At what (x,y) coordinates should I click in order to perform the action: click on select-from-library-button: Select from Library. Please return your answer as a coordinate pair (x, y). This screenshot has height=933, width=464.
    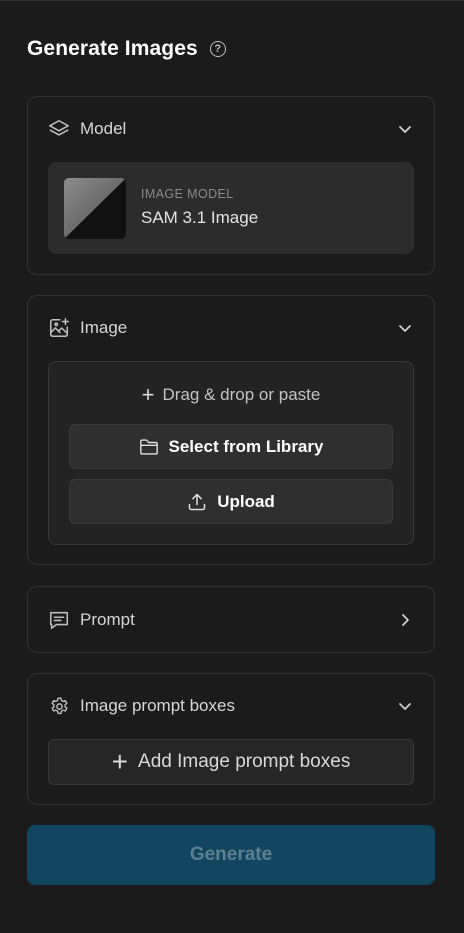
    Looking at the image, I should click on (231, 446).